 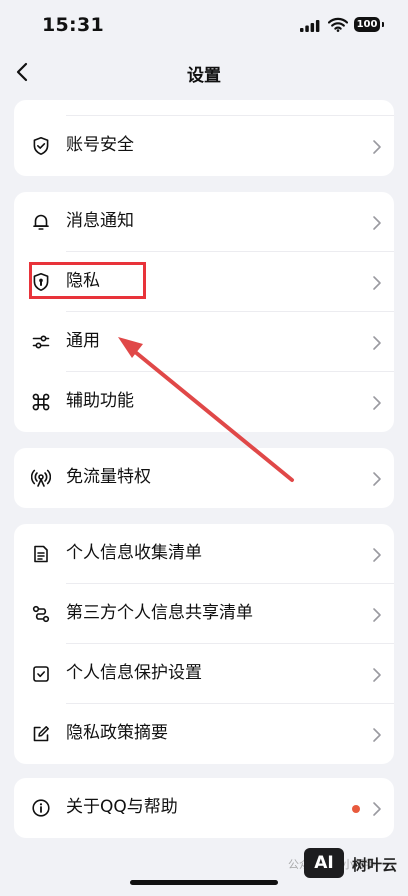 What do you see at coordinates (204, 342) in the screenshot?
I see `settings-row-general: 通用` at bounding box center [204, 342].